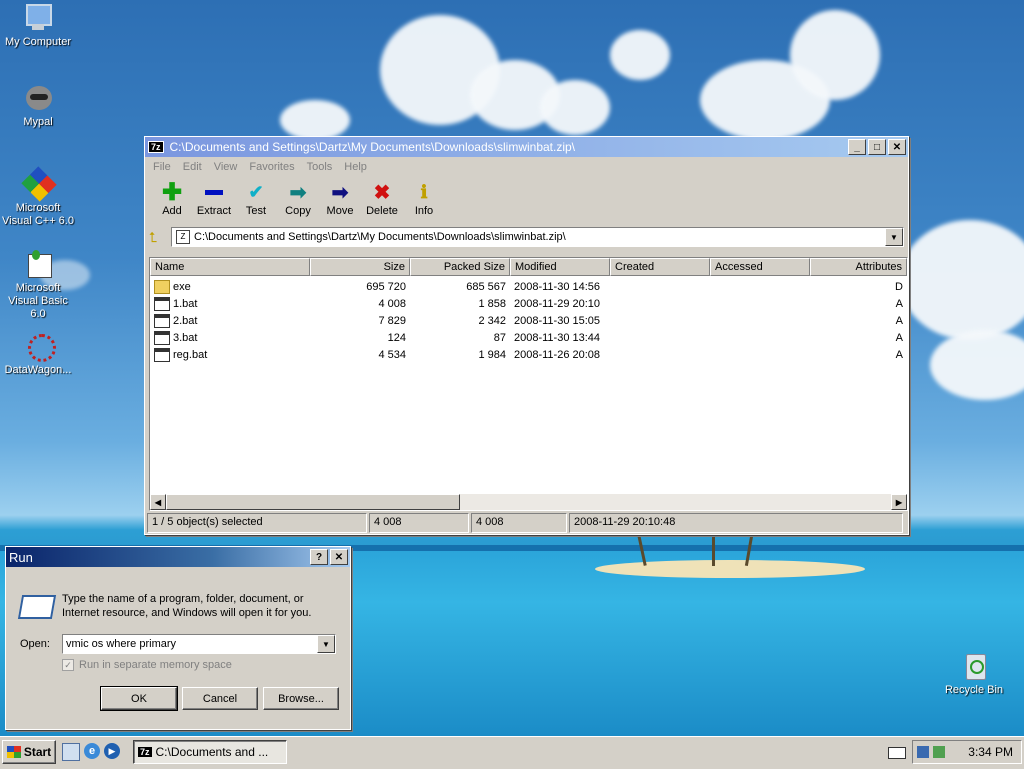  Describe the element at coordinates (340, 211) in the screenshot. I see `move-label: Move` at that location.